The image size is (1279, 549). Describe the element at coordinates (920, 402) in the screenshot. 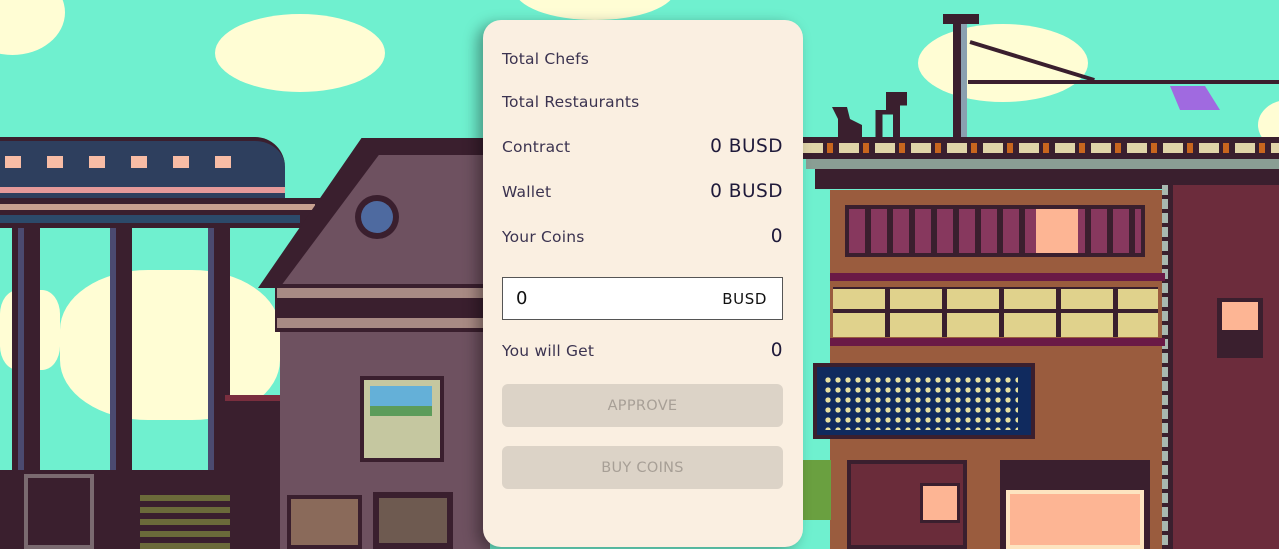

I see `led-sign-dots` at that location.